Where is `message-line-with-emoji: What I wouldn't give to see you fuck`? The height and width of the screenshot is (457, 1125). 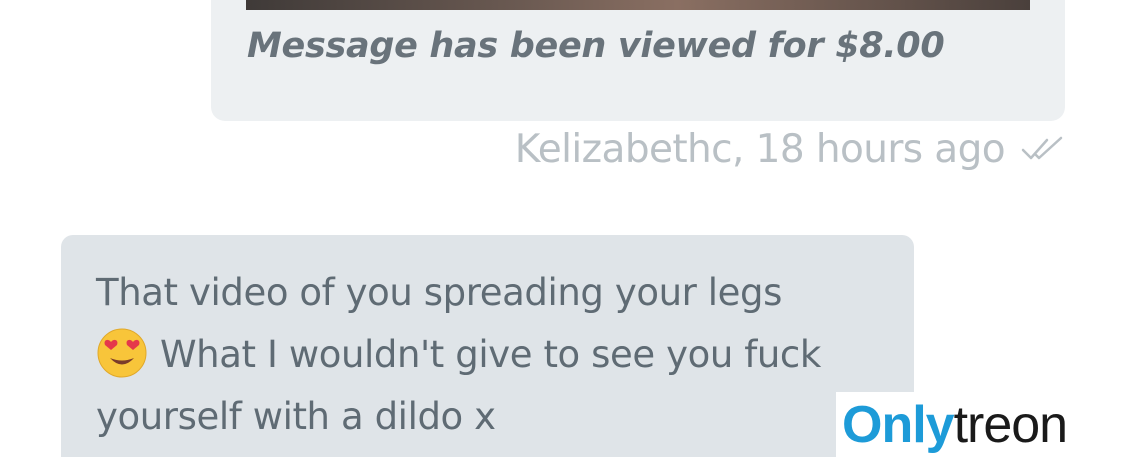 message-line-with-emoji: What I wouldn't give to see you fuck is located at coordinates (496, 355).